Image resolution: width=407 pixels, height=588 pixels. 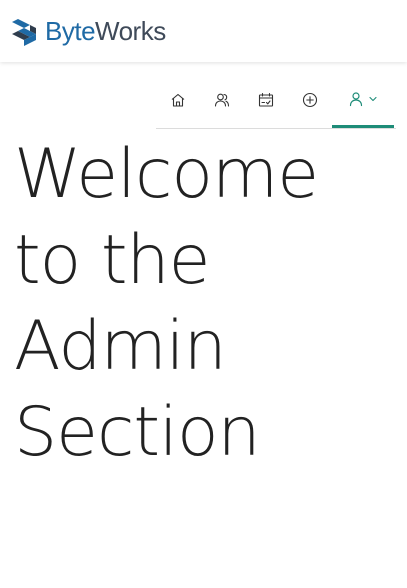 I want to click on main-navigation, so click(x=276, y=100).